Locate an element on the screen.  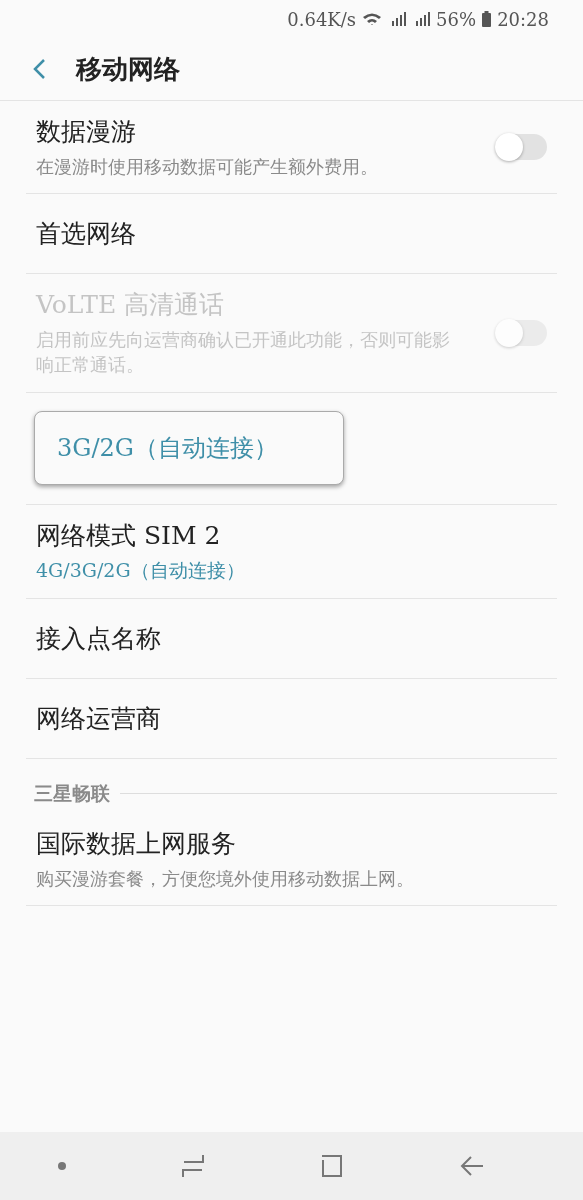
setting-description: 购买漫游套餐，方便您境外使用移动数据上网。 is located at coordinates (225, 878).